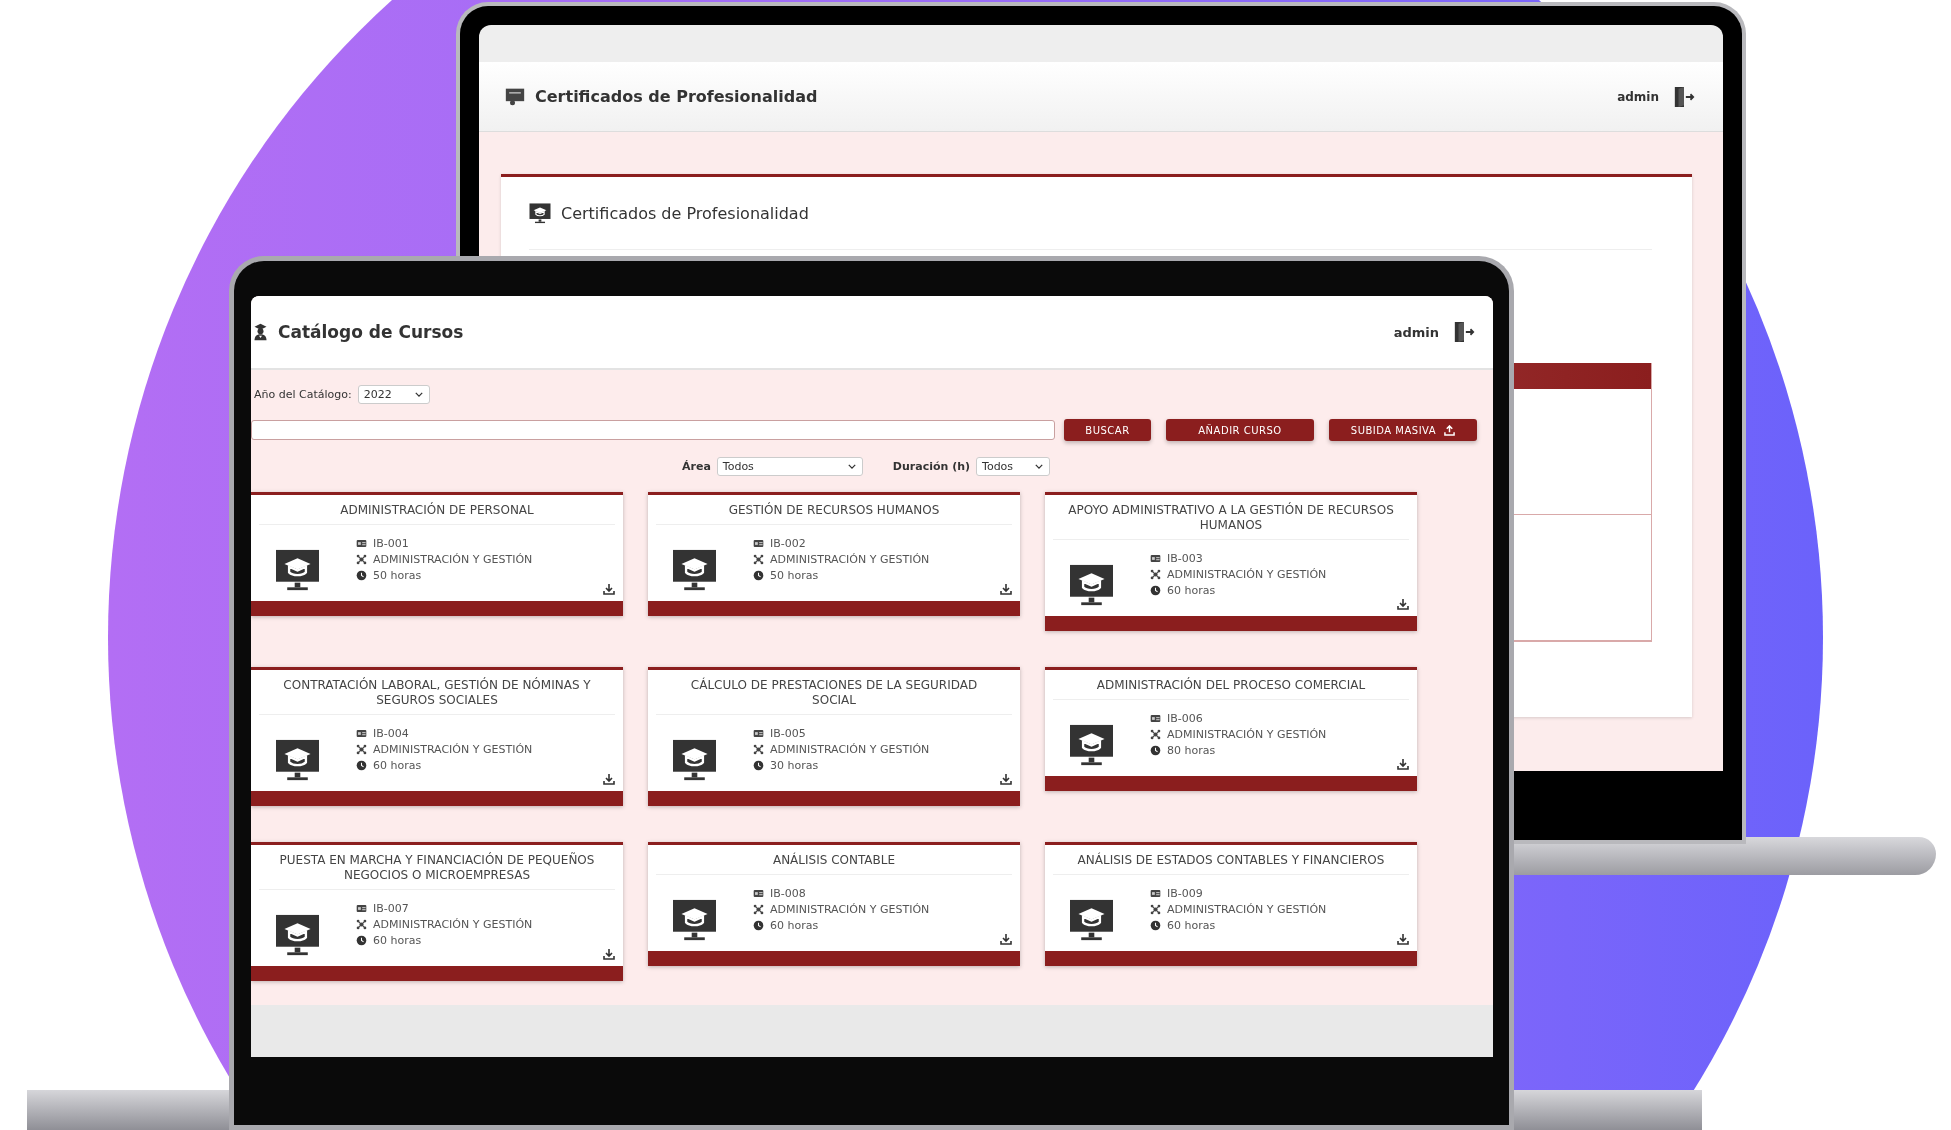  I want to click on course-code: IB-008, so click(788, 893).